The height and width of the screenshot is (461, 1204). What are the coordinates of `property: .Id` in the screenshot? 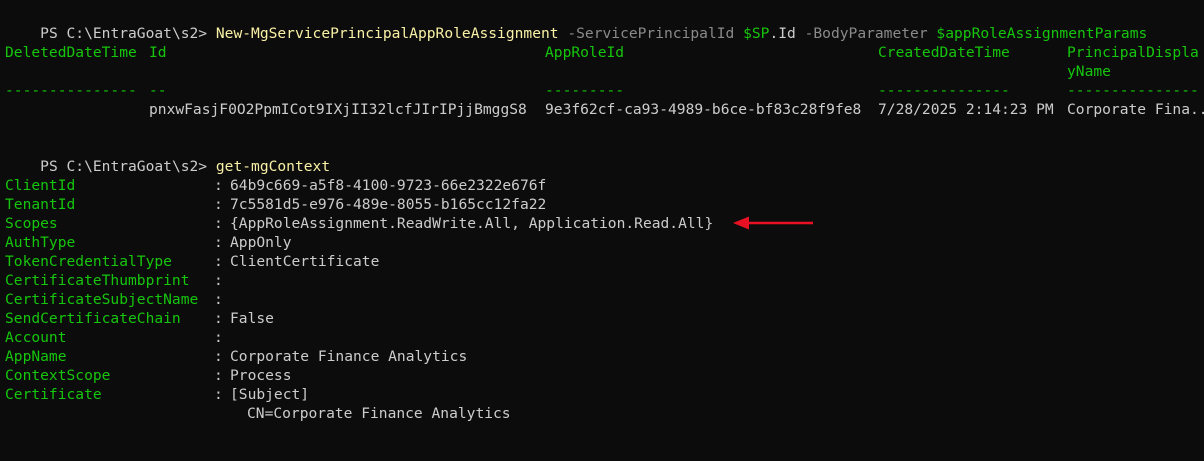 It's located at (782, 33).